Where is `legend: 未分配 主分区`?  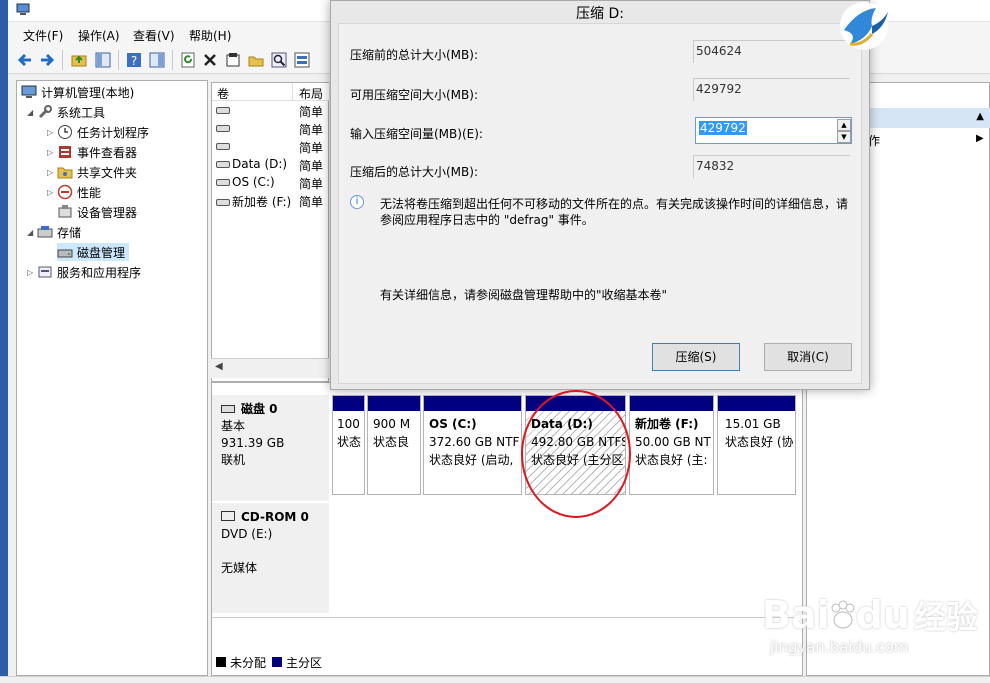 legend: 未分配 主分区 is located at coordinates (269, 662).